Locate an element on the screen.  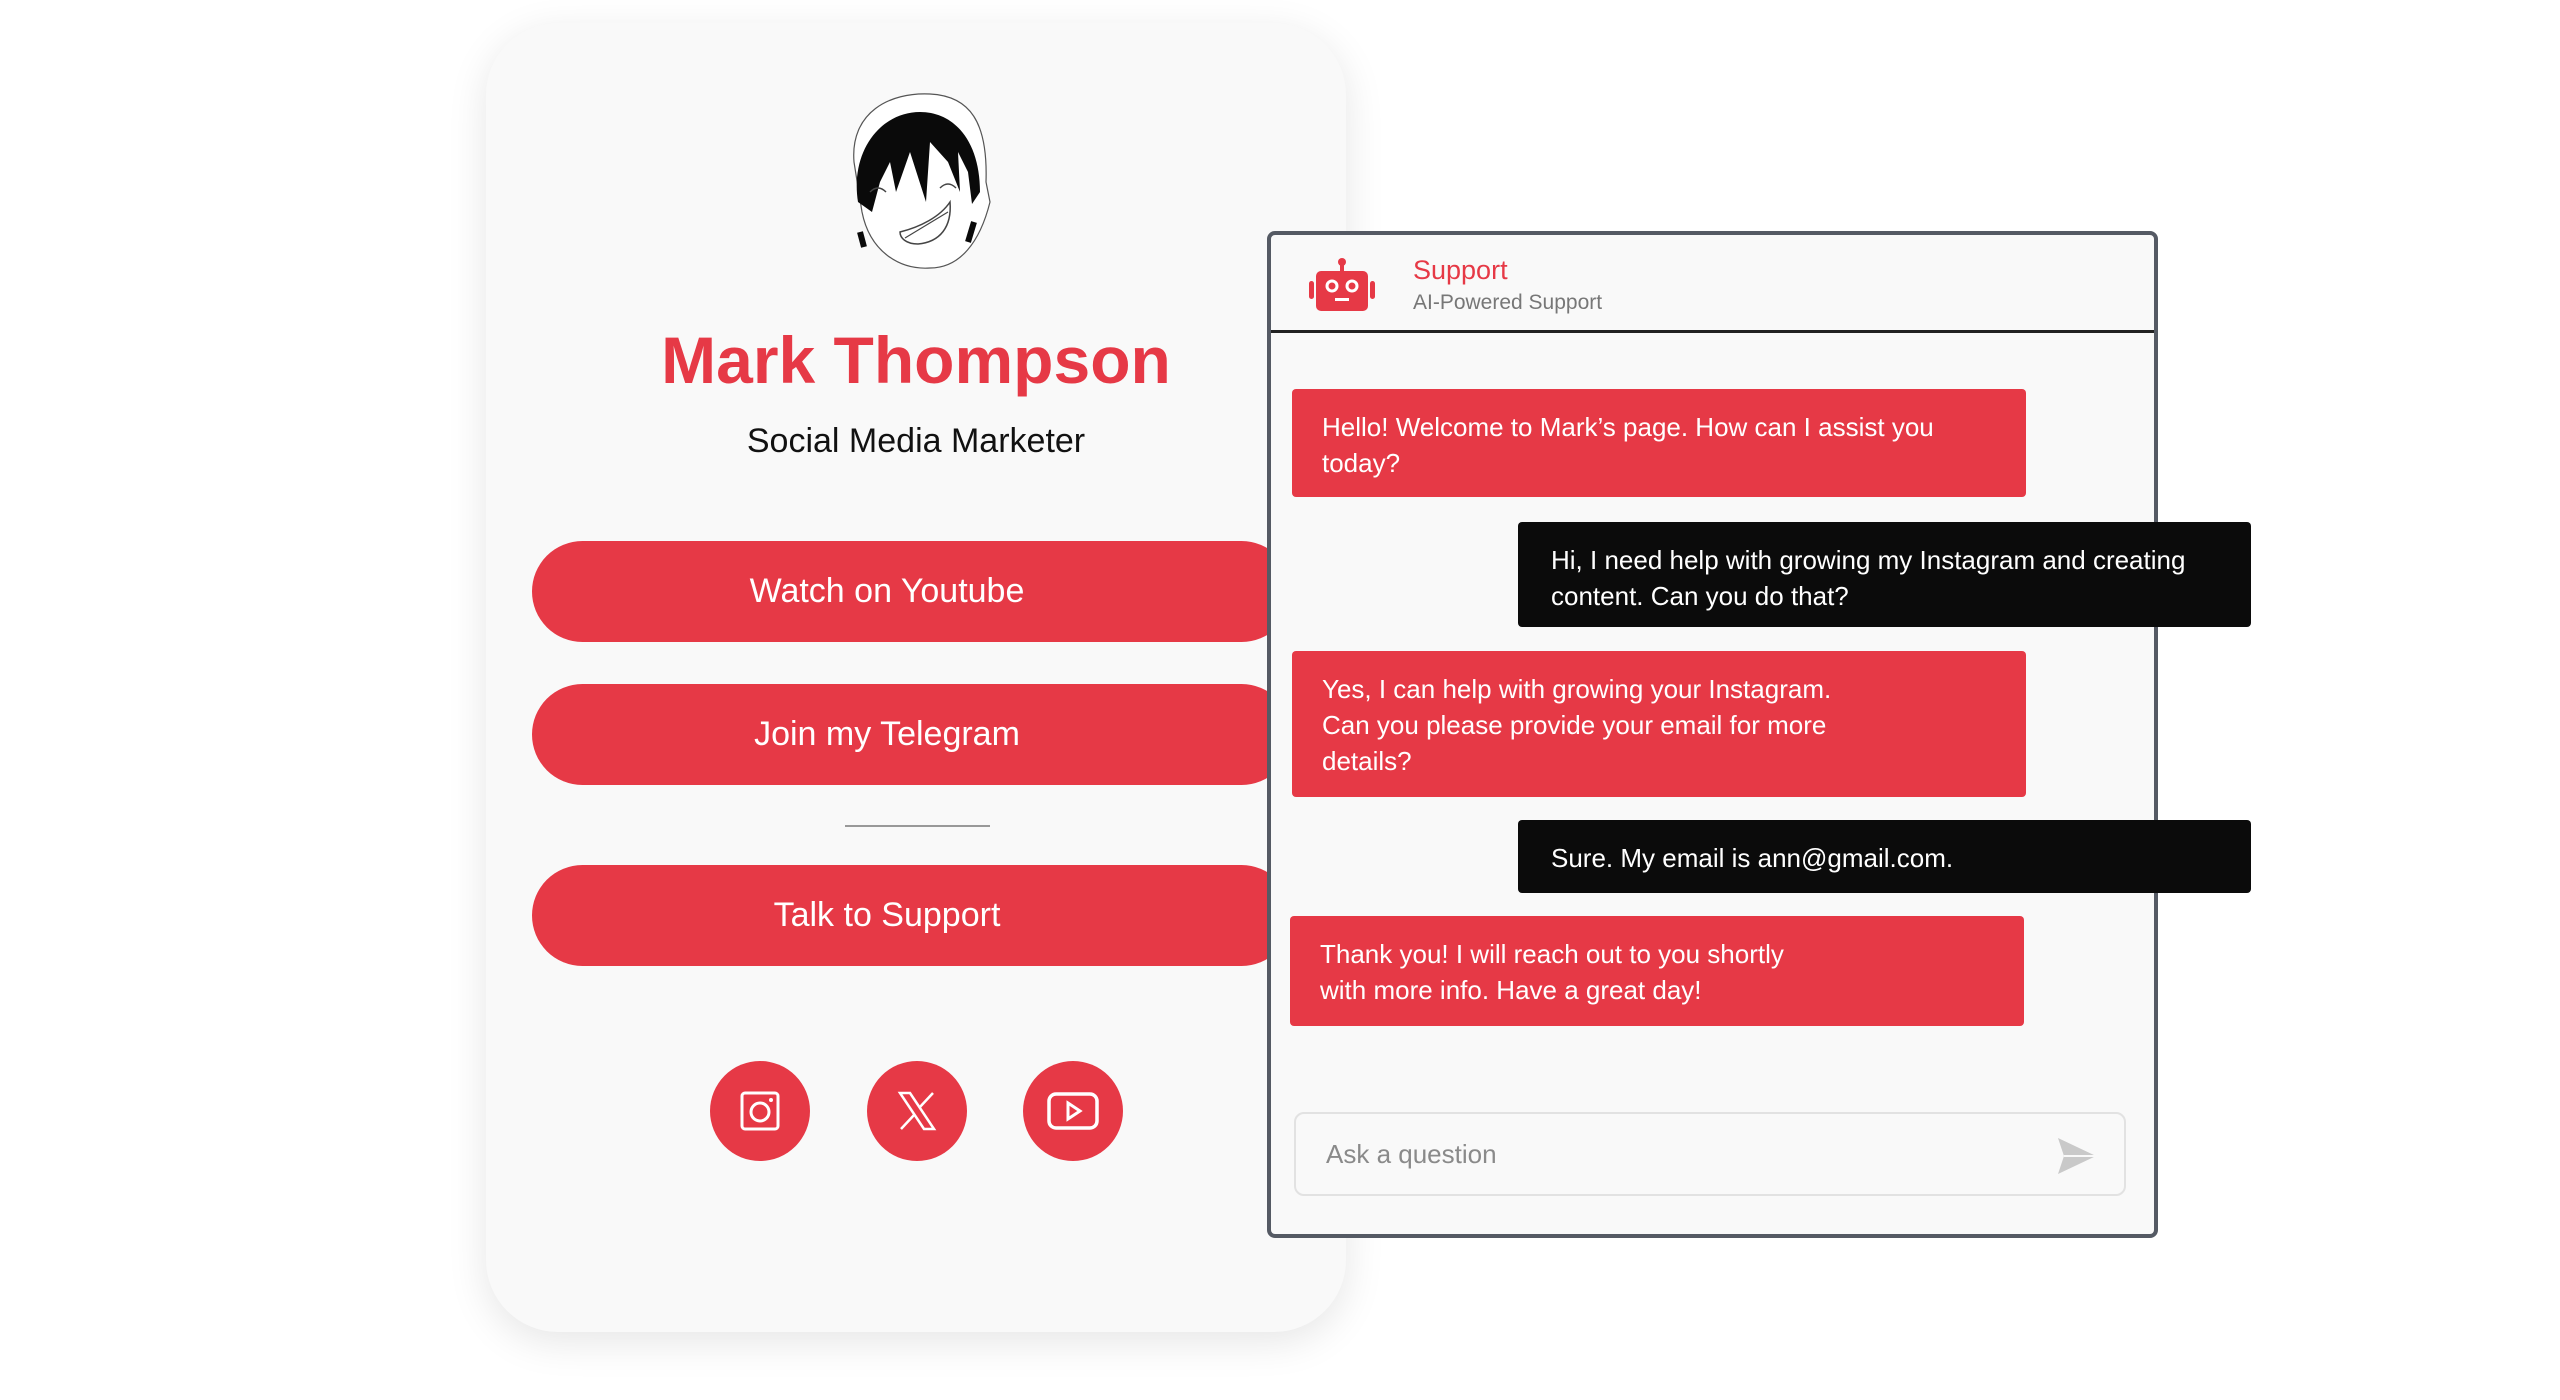
button-label: Join my Telegram is located at coordinates (887, 734).